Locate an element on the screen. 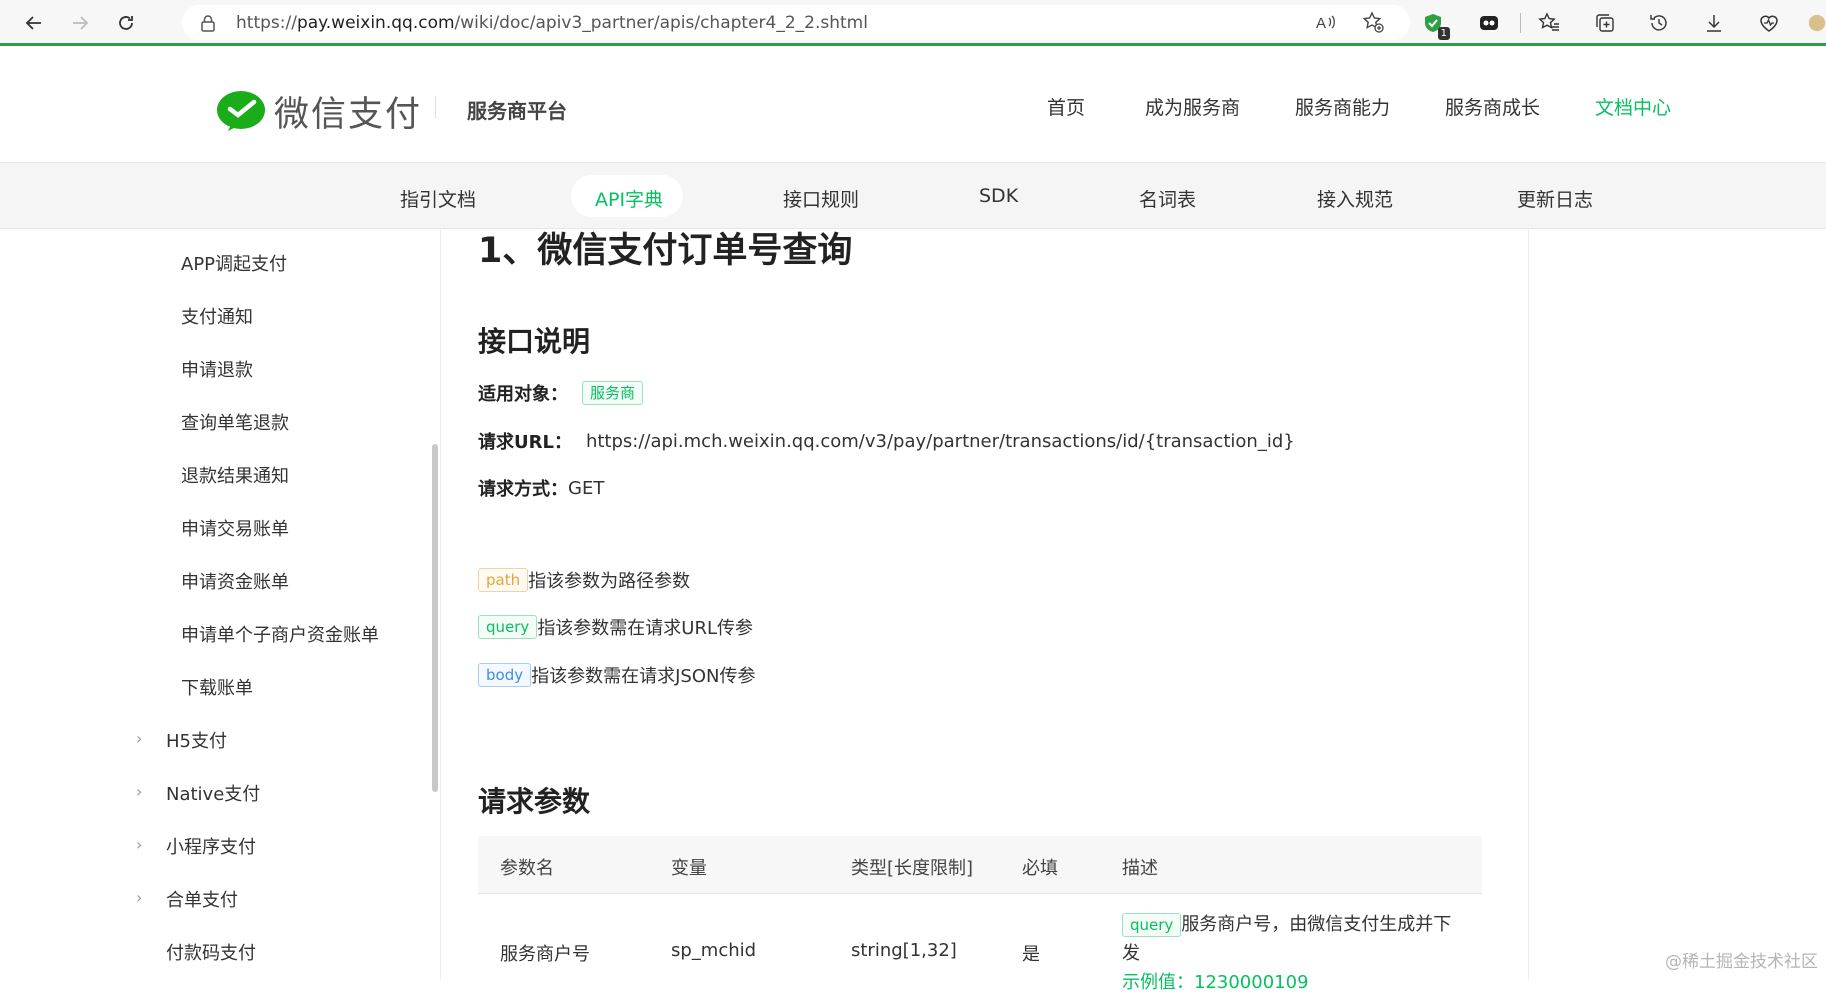 The height and width of the screenshot is (997, 1826). legend-text: 指该参数需在请求JSON传参 is located at coordinates (643, 675).